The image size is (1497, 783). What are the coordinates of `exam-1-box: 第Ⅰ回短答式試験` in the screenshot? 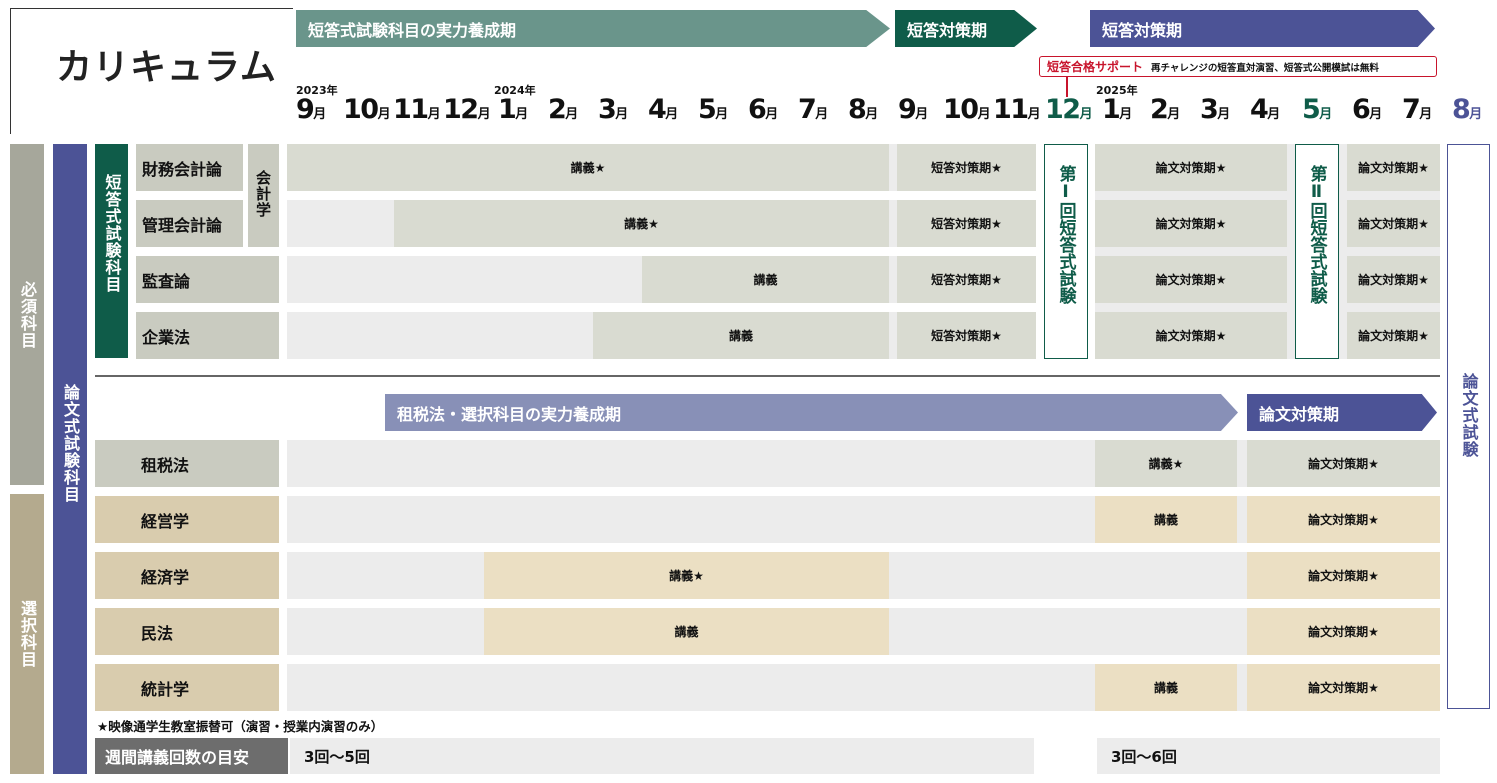 It's located at (1066, 251).